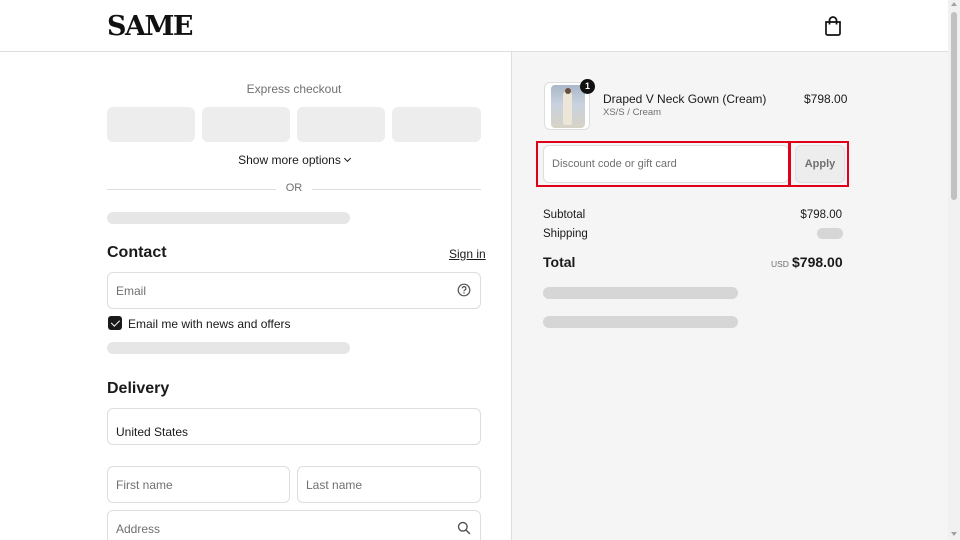 This screenshot has height=540, width=960. Describe the element at coordinates (144, 485) in the screenshot. I see `first-name-placeholder: First name` at that location.